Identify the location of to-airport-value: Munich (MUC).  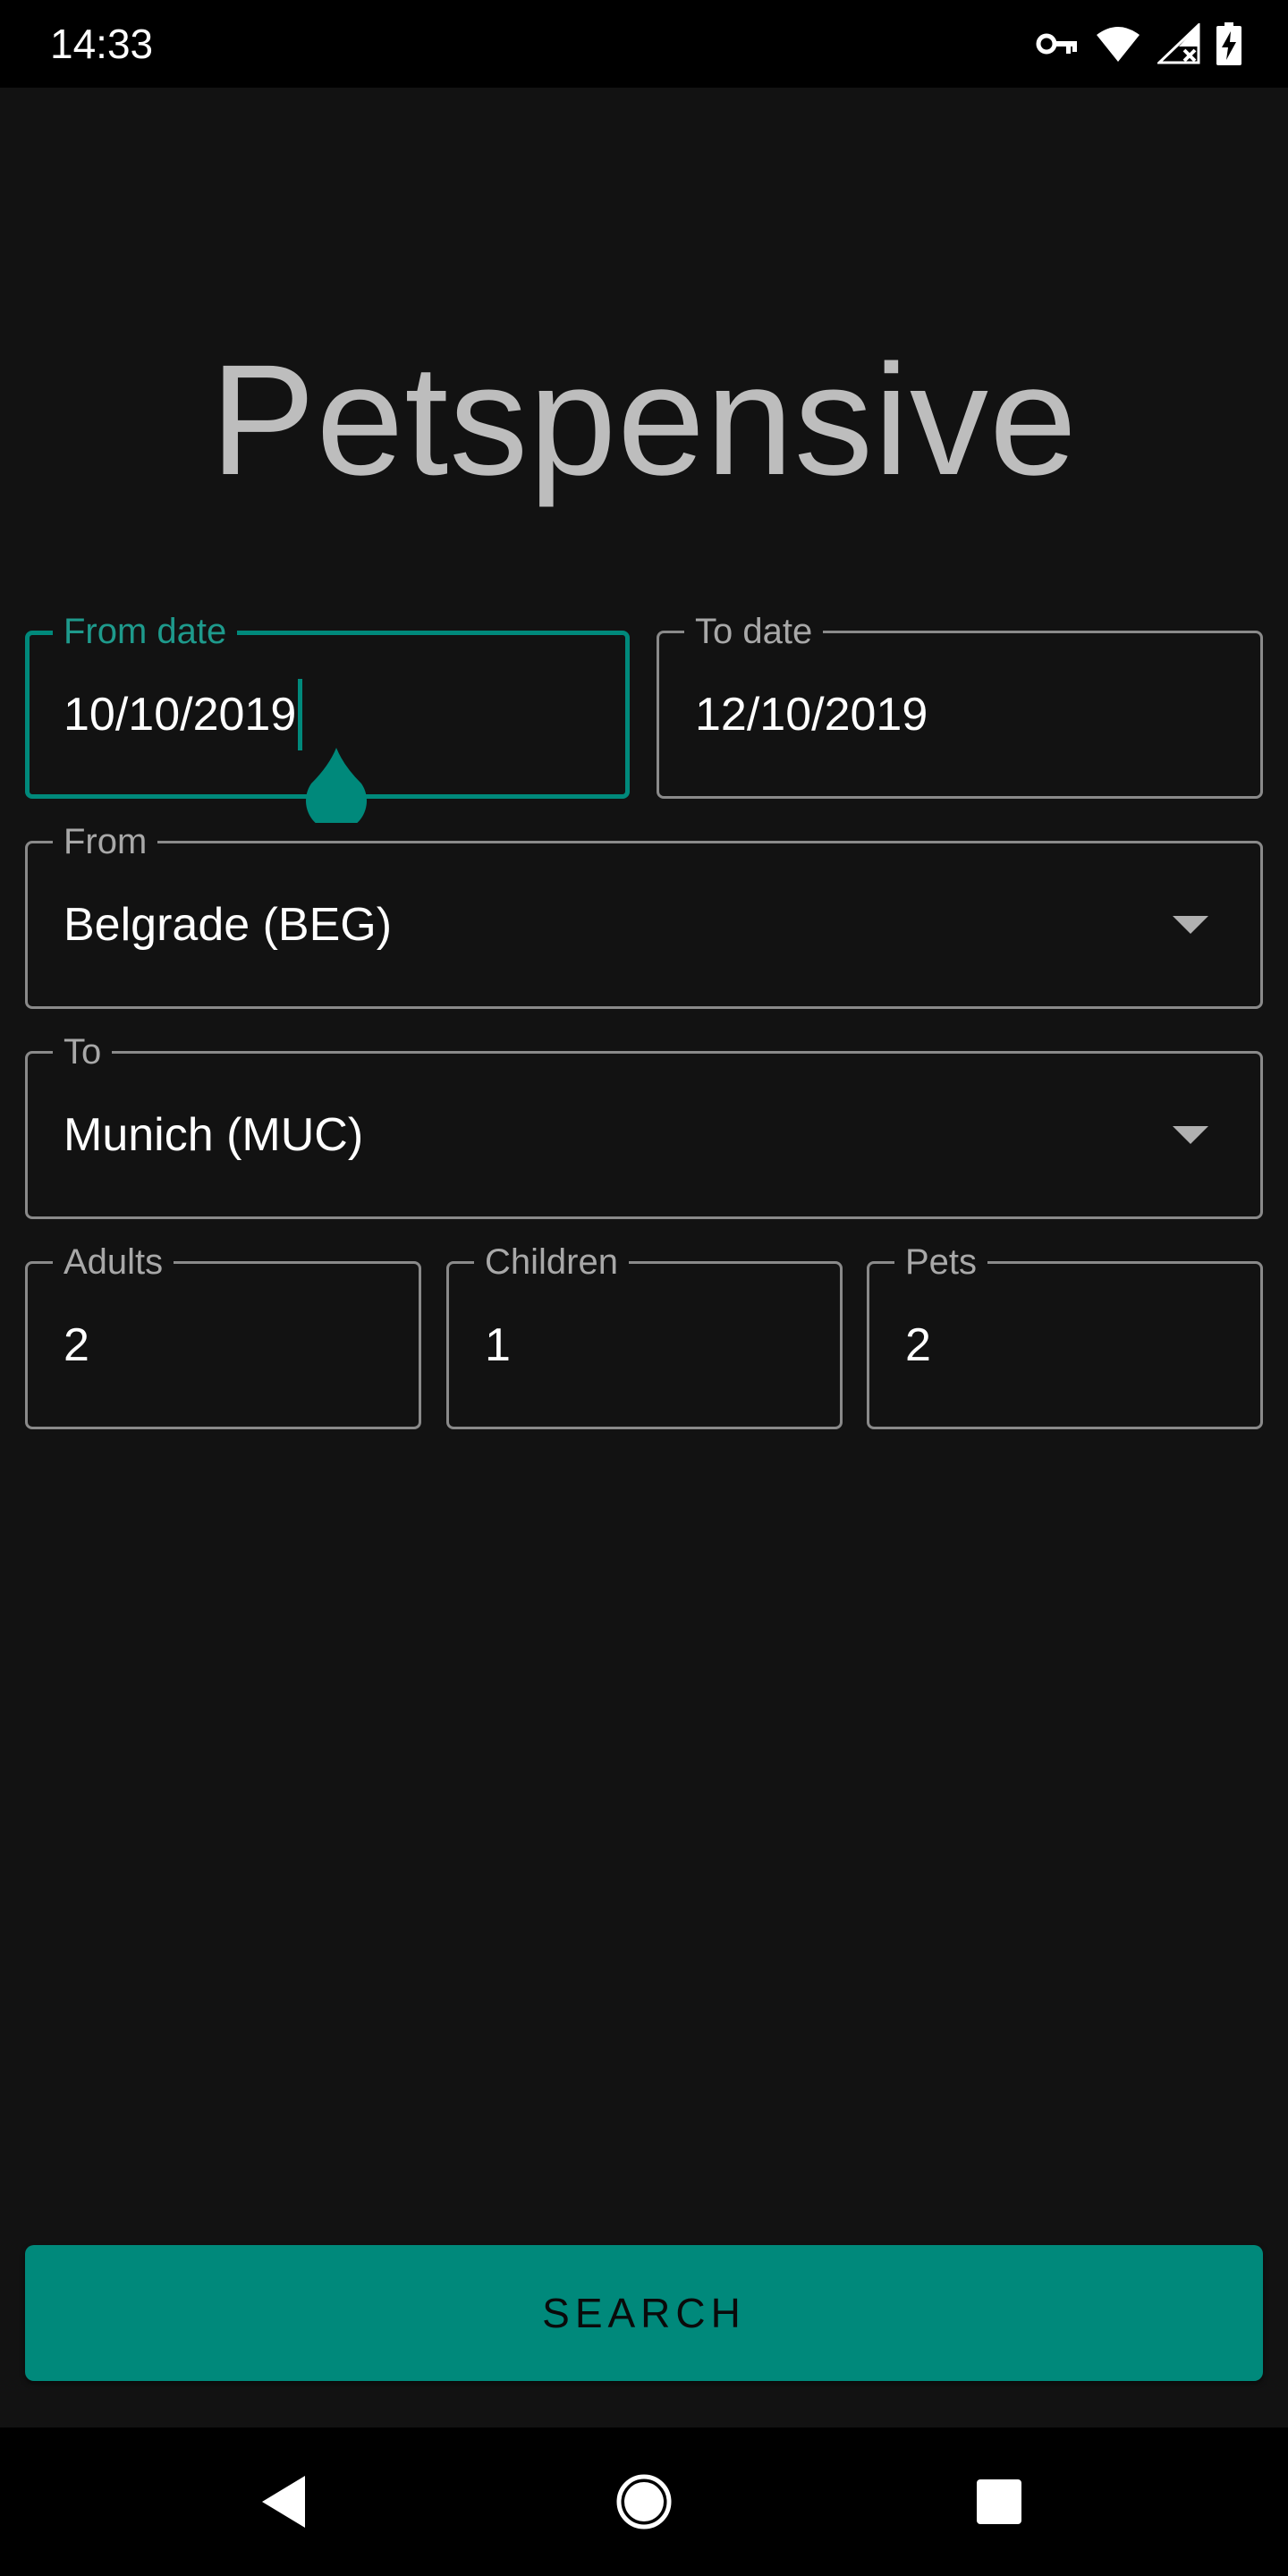
(214, 1135).